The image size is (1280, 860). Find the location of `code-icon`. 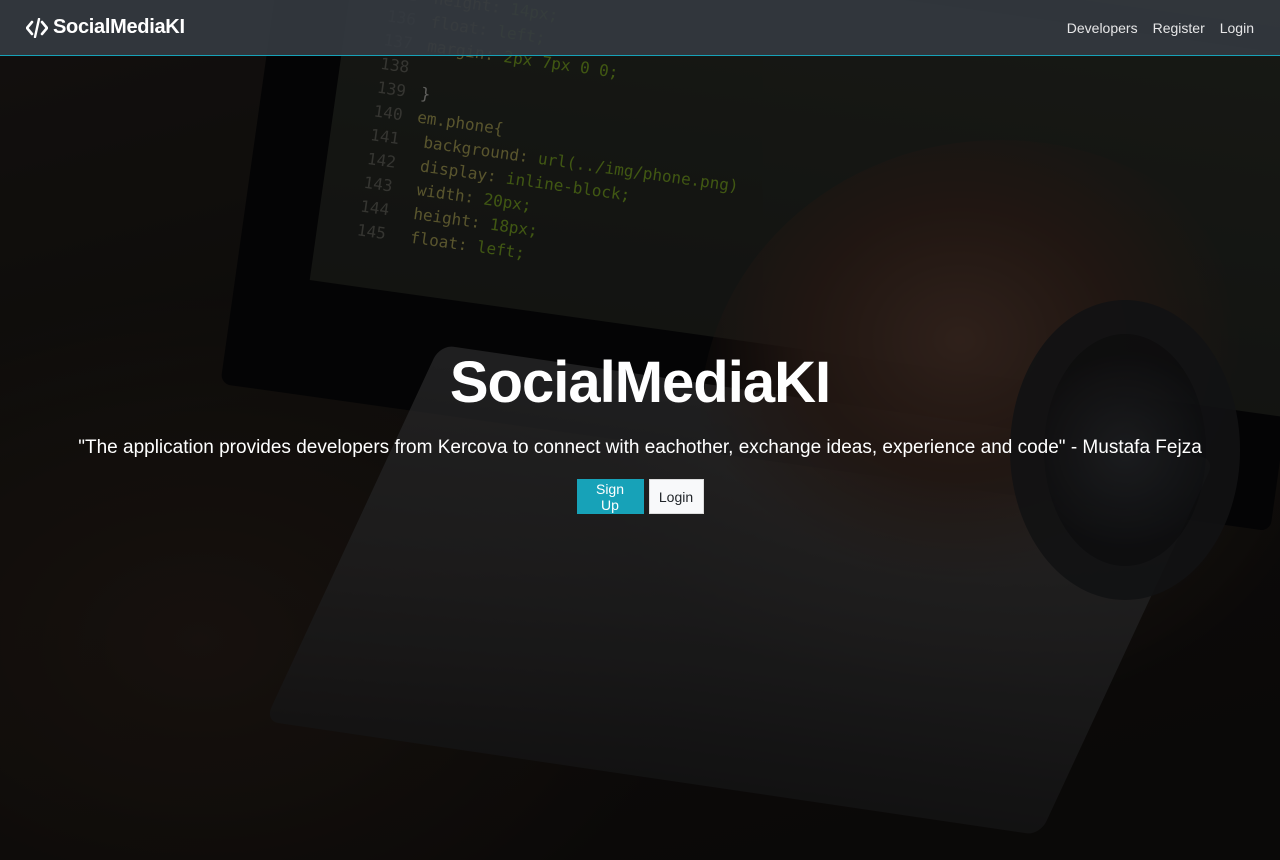

code-icon is located at coordinates (37, 27).